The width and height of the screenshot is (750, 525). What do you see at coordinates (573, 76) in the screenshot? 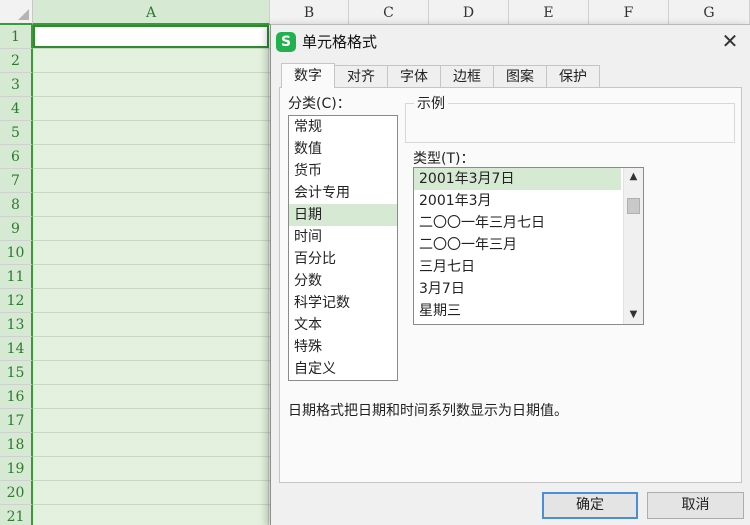
I see `tab-protection: 保护` at bounding box center [573, 76].